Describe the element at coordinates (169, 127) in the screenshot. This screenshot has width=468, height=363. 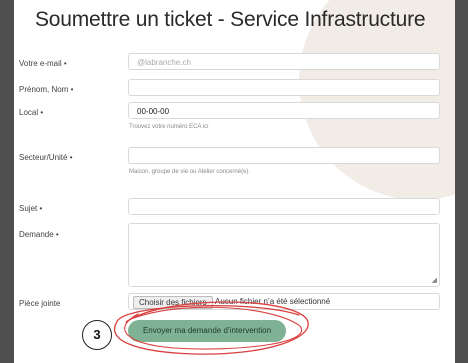
I see `local-hint: Trouvez votre numéro ECA ici` at that location.